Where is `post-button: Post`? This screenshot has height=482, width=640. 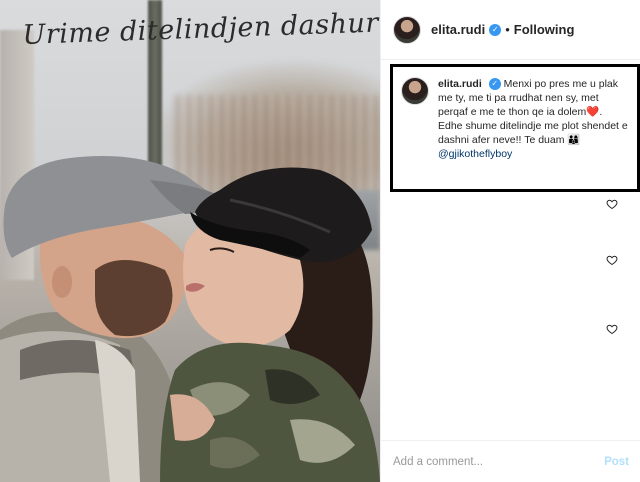
post-button: Post is located at coordinates (616, 462).